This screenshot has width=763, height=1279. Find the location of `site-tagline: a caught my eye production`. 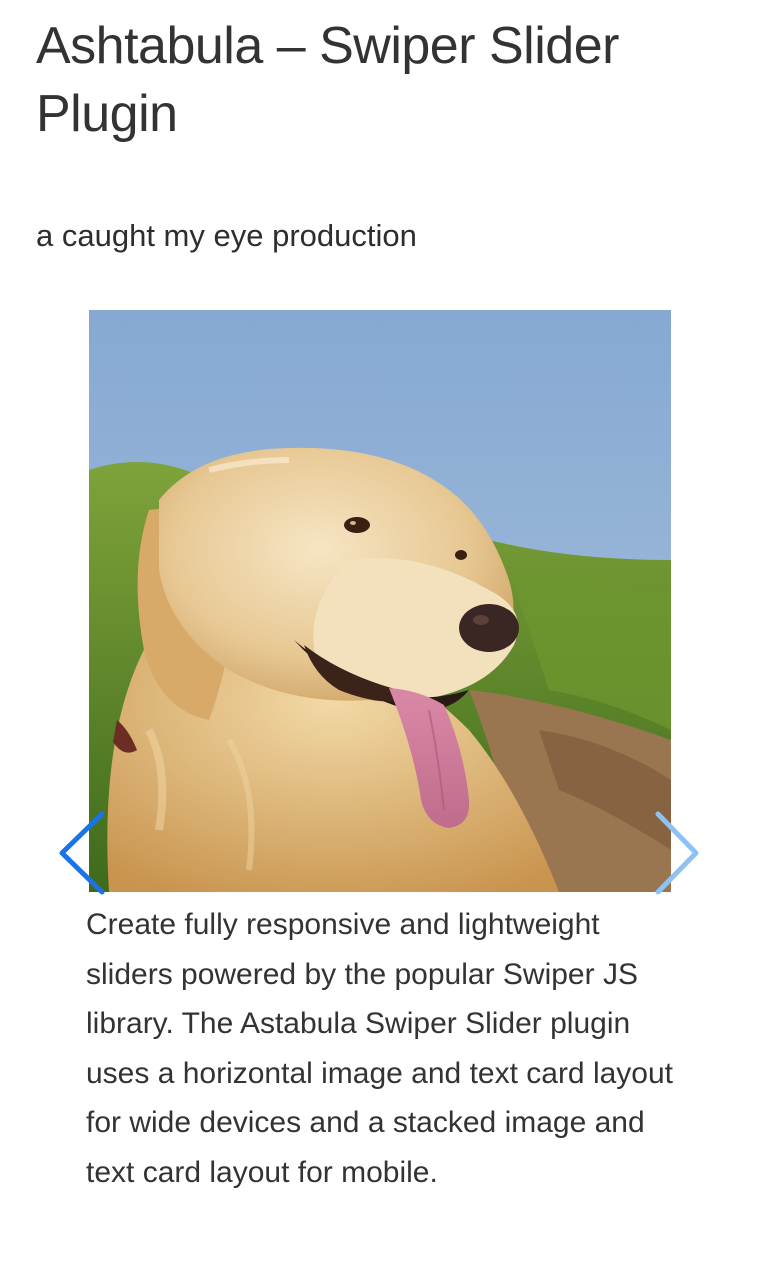

site-tagline: a caught my eye production is located at coordinates (226, 235).